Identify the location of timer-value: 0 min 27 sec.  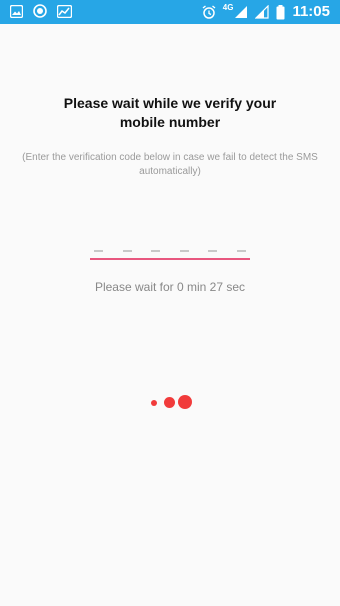
(211, 287).